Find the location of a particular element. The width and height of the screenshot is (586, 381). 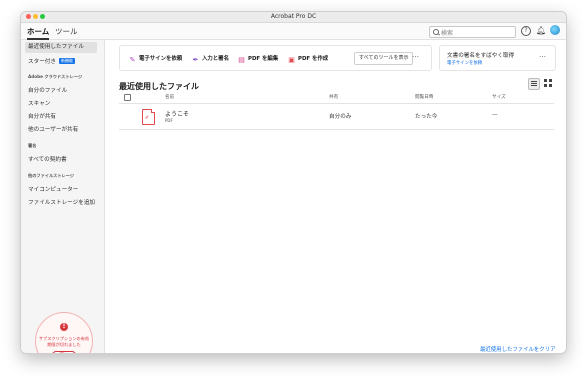

pdf-file-icon: ✐ is located at coordinates (148, 117).